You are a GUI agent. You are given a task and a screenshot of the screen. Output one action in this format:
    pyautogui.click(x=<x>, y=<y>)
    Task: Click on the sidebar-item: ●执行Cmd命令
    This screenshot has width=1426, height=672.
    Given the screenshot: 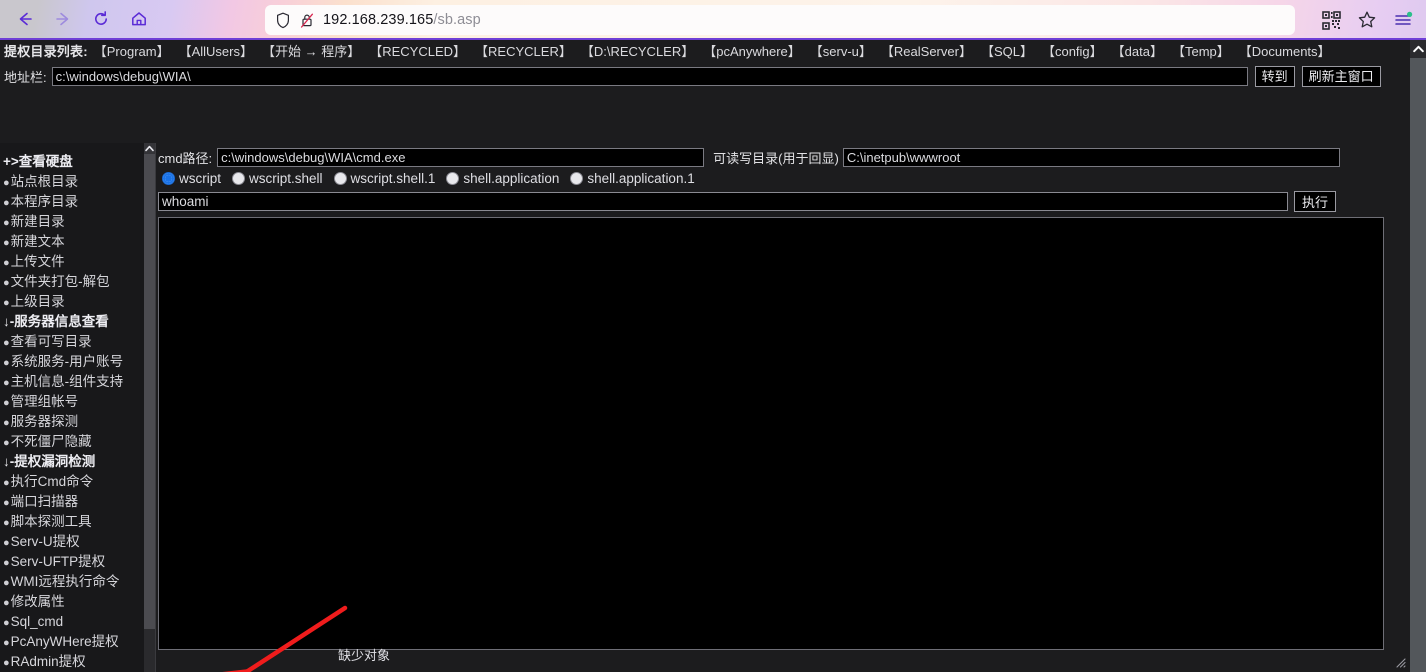 What is the action you would take?
    pyautogui.click(x=77, y=482)
    